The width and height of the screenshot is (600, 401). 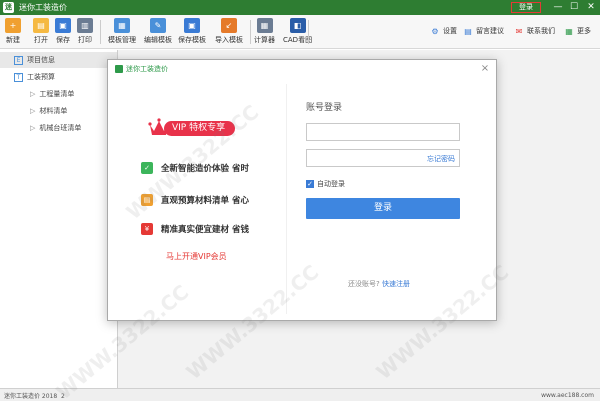 I want to click on project-info-icon: E, so click(x=18, y=60).